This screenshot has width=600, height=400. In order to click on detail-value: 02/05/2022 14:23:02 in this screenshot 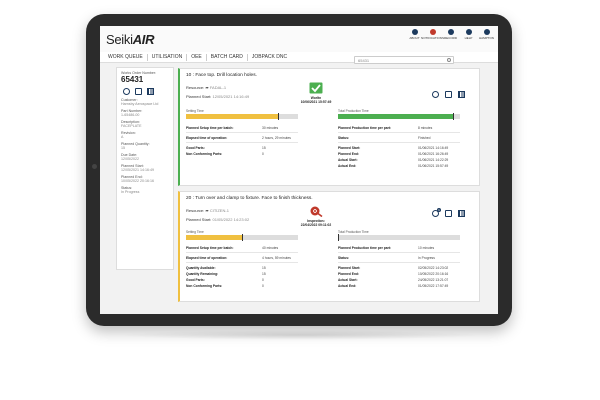, I will do `click(433, 268)`.